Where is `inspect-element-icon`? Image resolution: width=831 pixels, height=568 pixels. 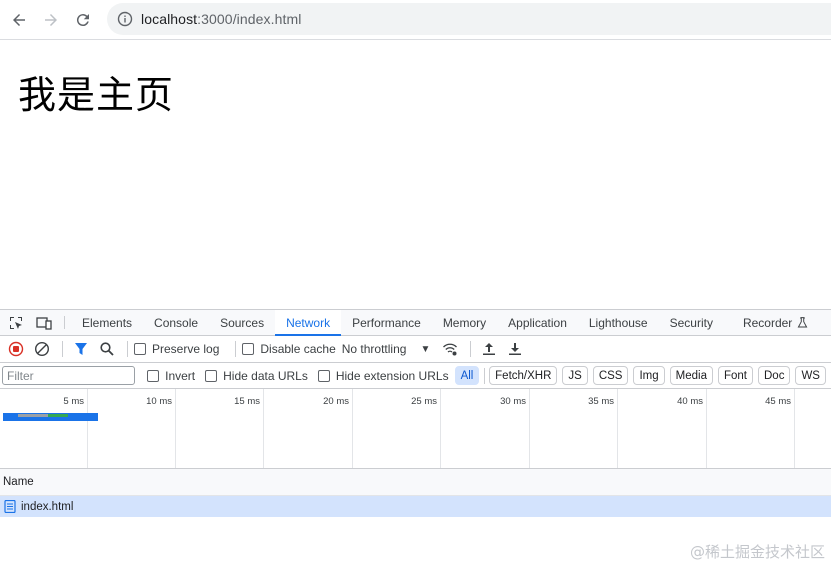
inspect-element-icon is located at coordinates (16, 322).